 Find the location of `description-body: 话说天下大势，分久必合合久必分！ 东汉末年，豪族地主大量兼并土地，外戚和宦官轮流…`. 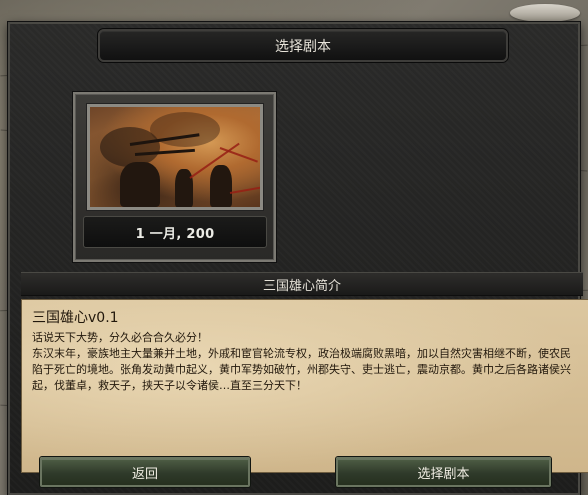

description-body: 话说天下大势，分久必合合久必分！ 东汉末年，豪族地主大量兼并土地，外戚和宦官轮流… is located at coordinates (301, 361).